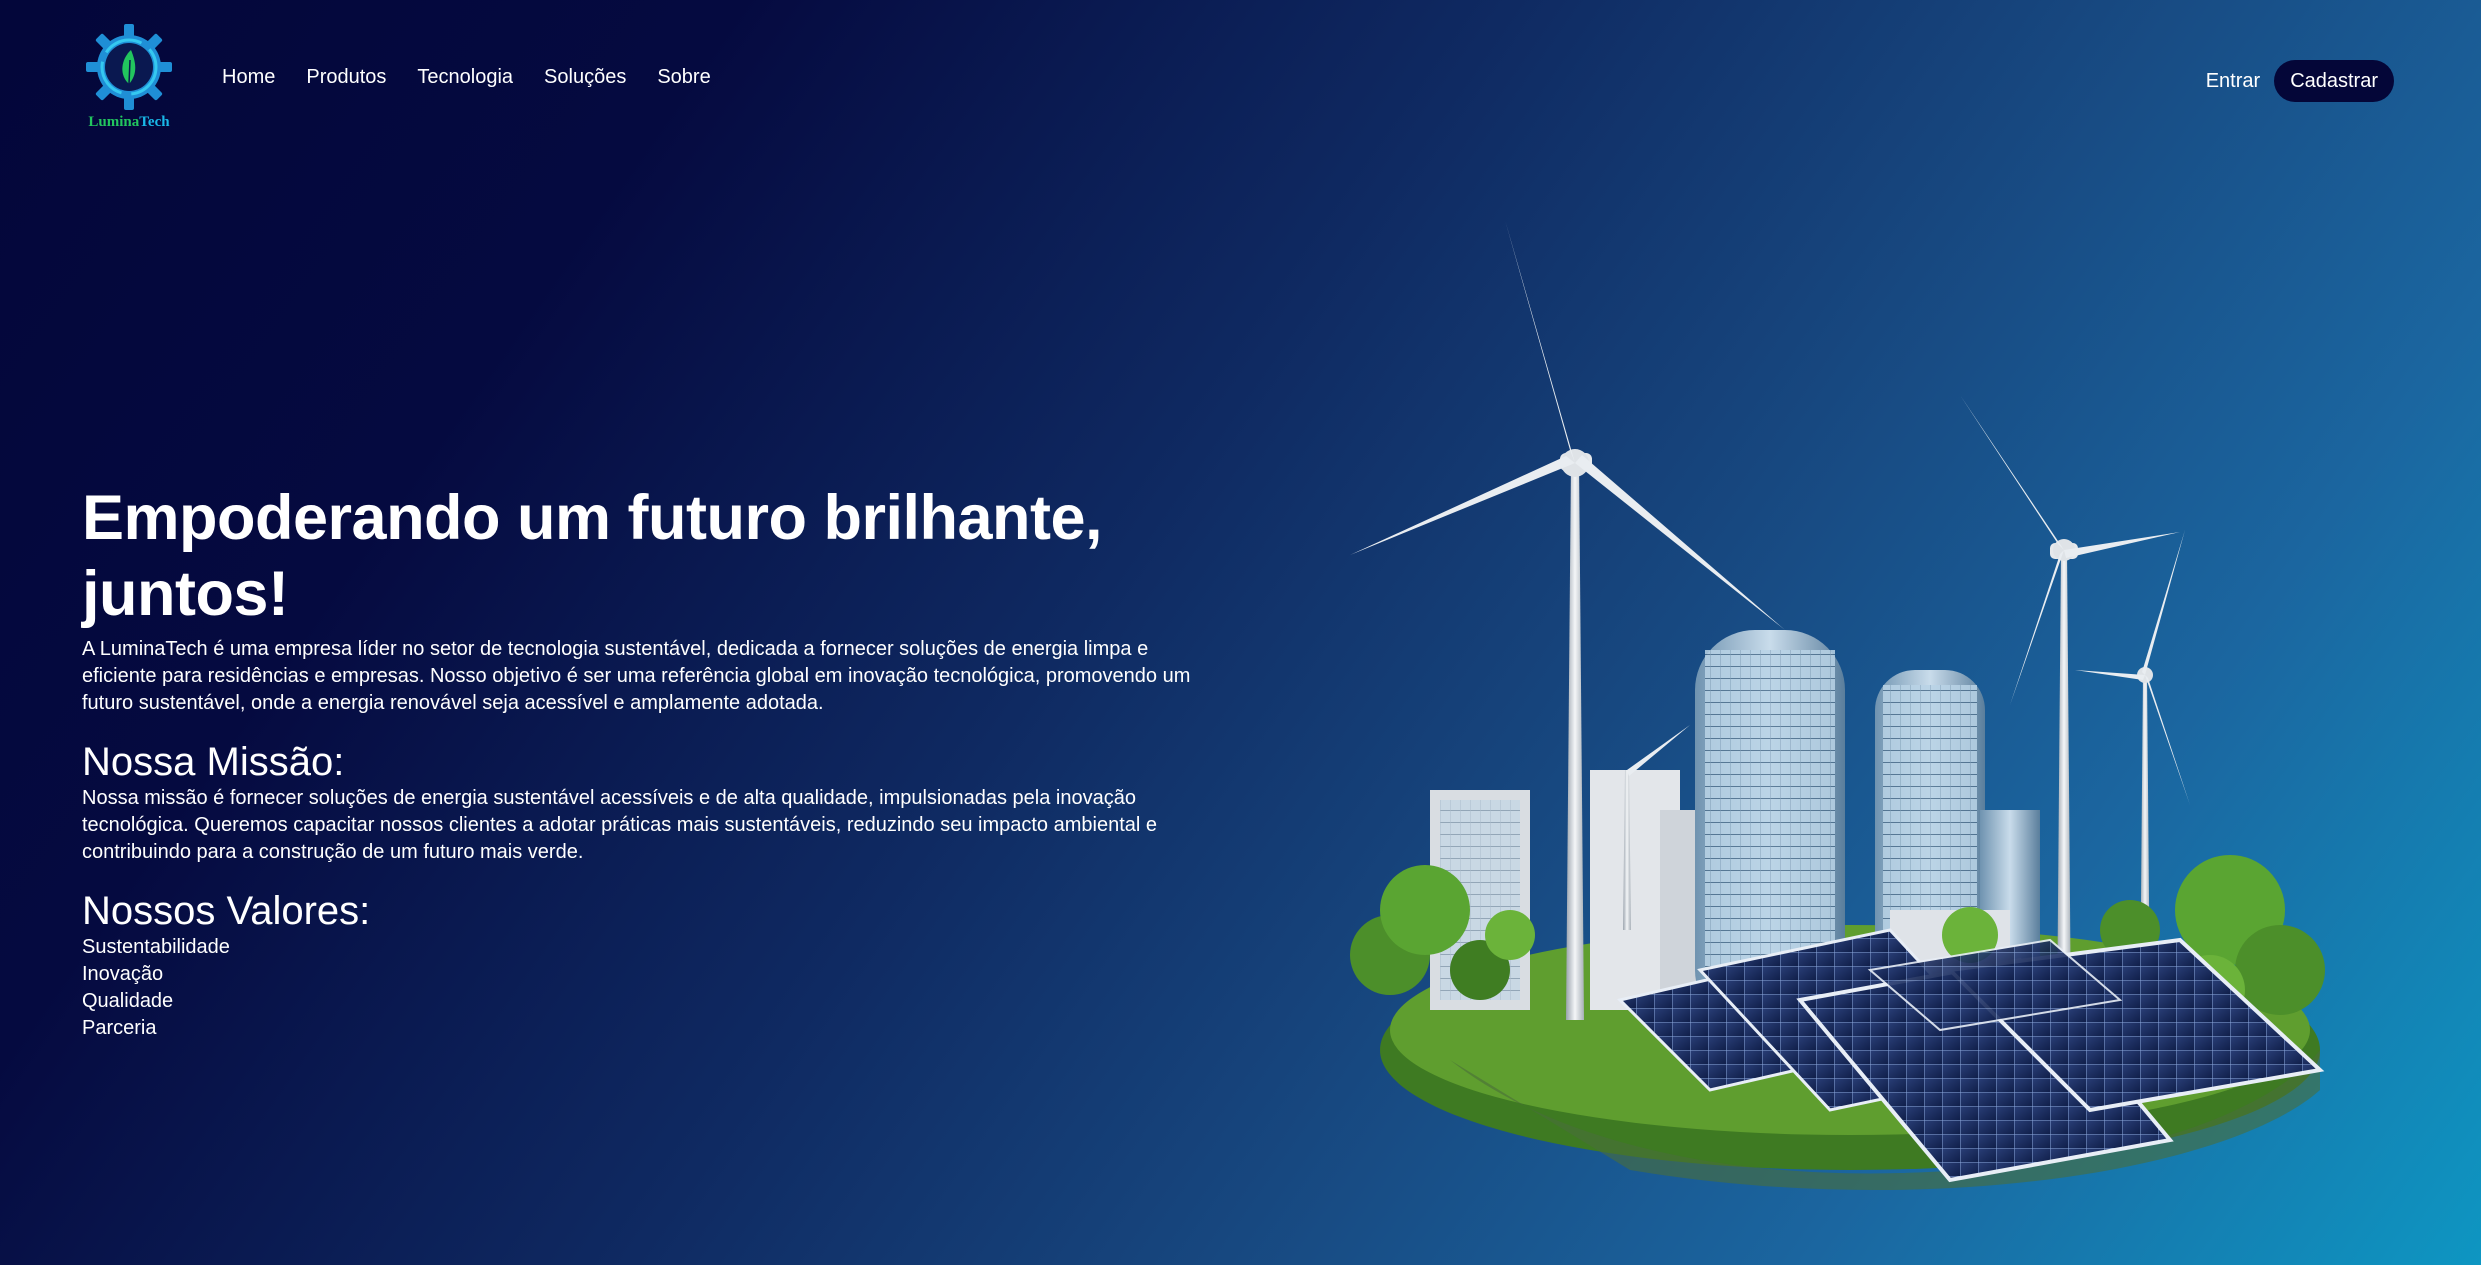 This screenshot has width=2481, height=1265. What do you see at coordinates (154, 122) in the screenshot?
I see `brand-name-part2: Tech` at bounding box center [154, 122].